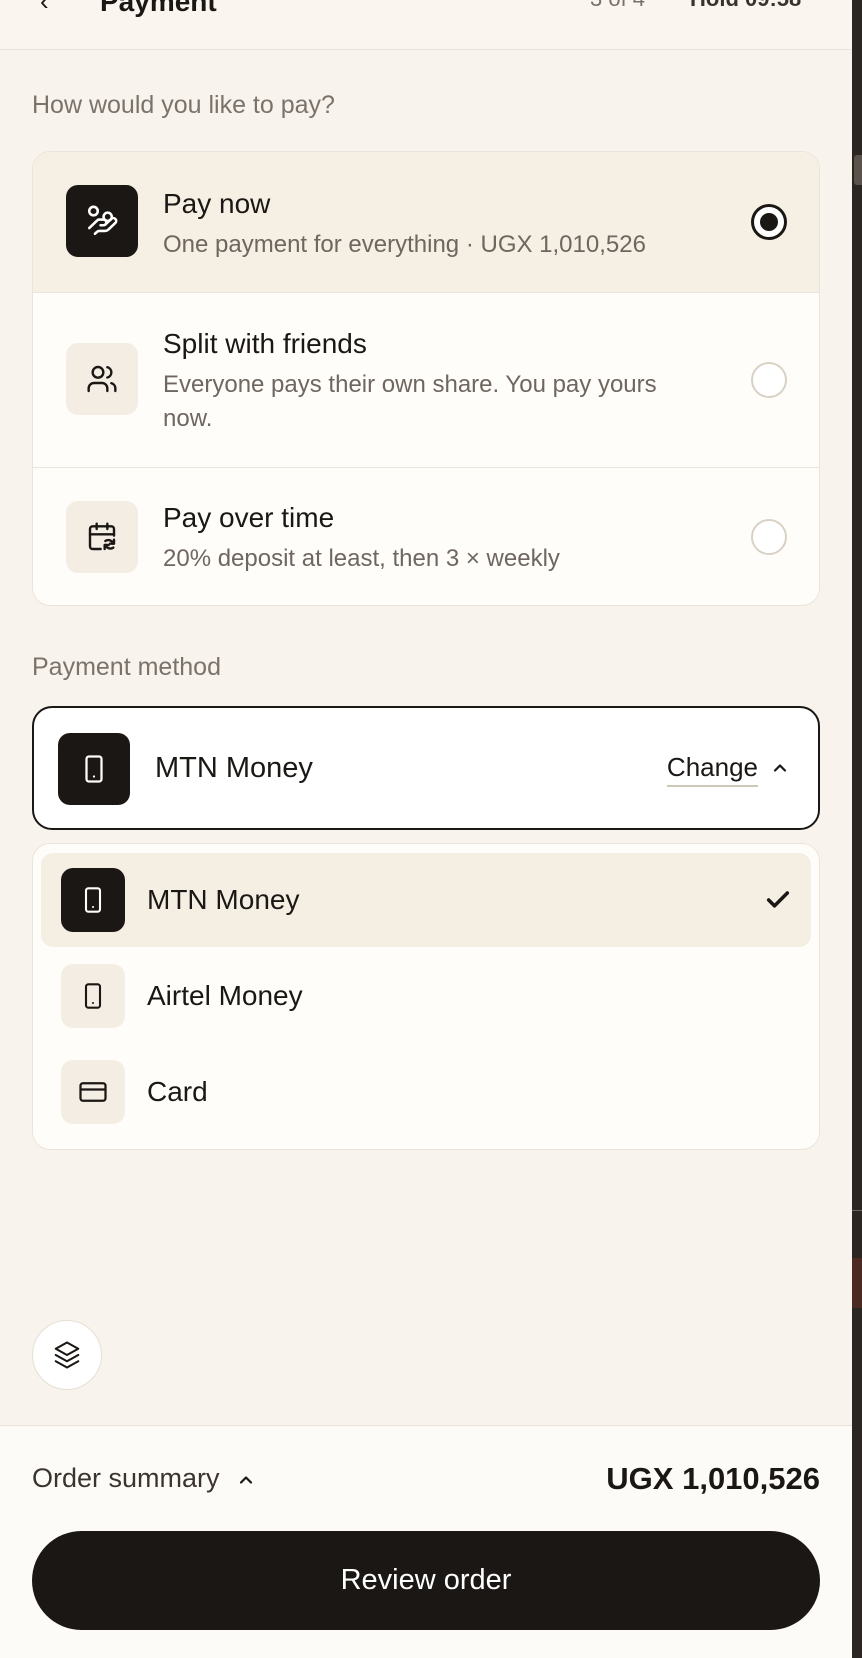 Image resolution: width=862 pixels, height=1658 pixels. What do you see at coordinates (225, 995) in the screenshot?
I see `method-option-label: Airtel Money` at bounding box center [225, 995].